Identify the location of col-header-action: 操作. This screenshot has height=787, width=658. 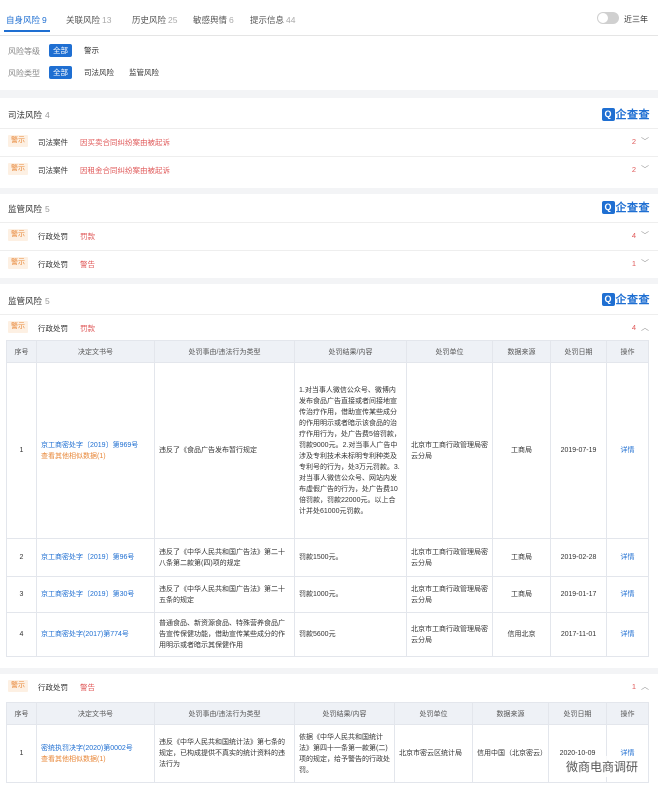
(627, 351).